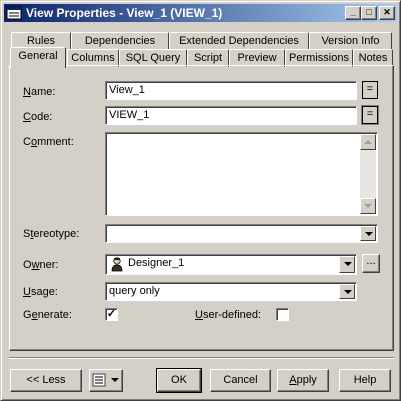 This screenshot has width=401, height=401. What do you see at coordinates (48, 142) in the screenshot?
I see `comment-label: Comment:` at bounding box center [48, 142].